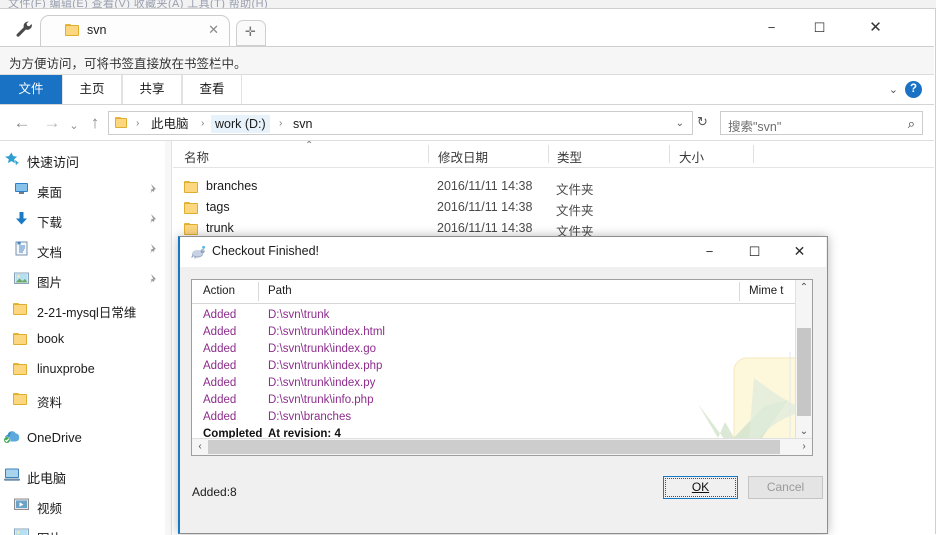  Describe the element at coordinates (494, 418) in the screenshot. I see `log-row: Added D:\svn\branches` at that location.